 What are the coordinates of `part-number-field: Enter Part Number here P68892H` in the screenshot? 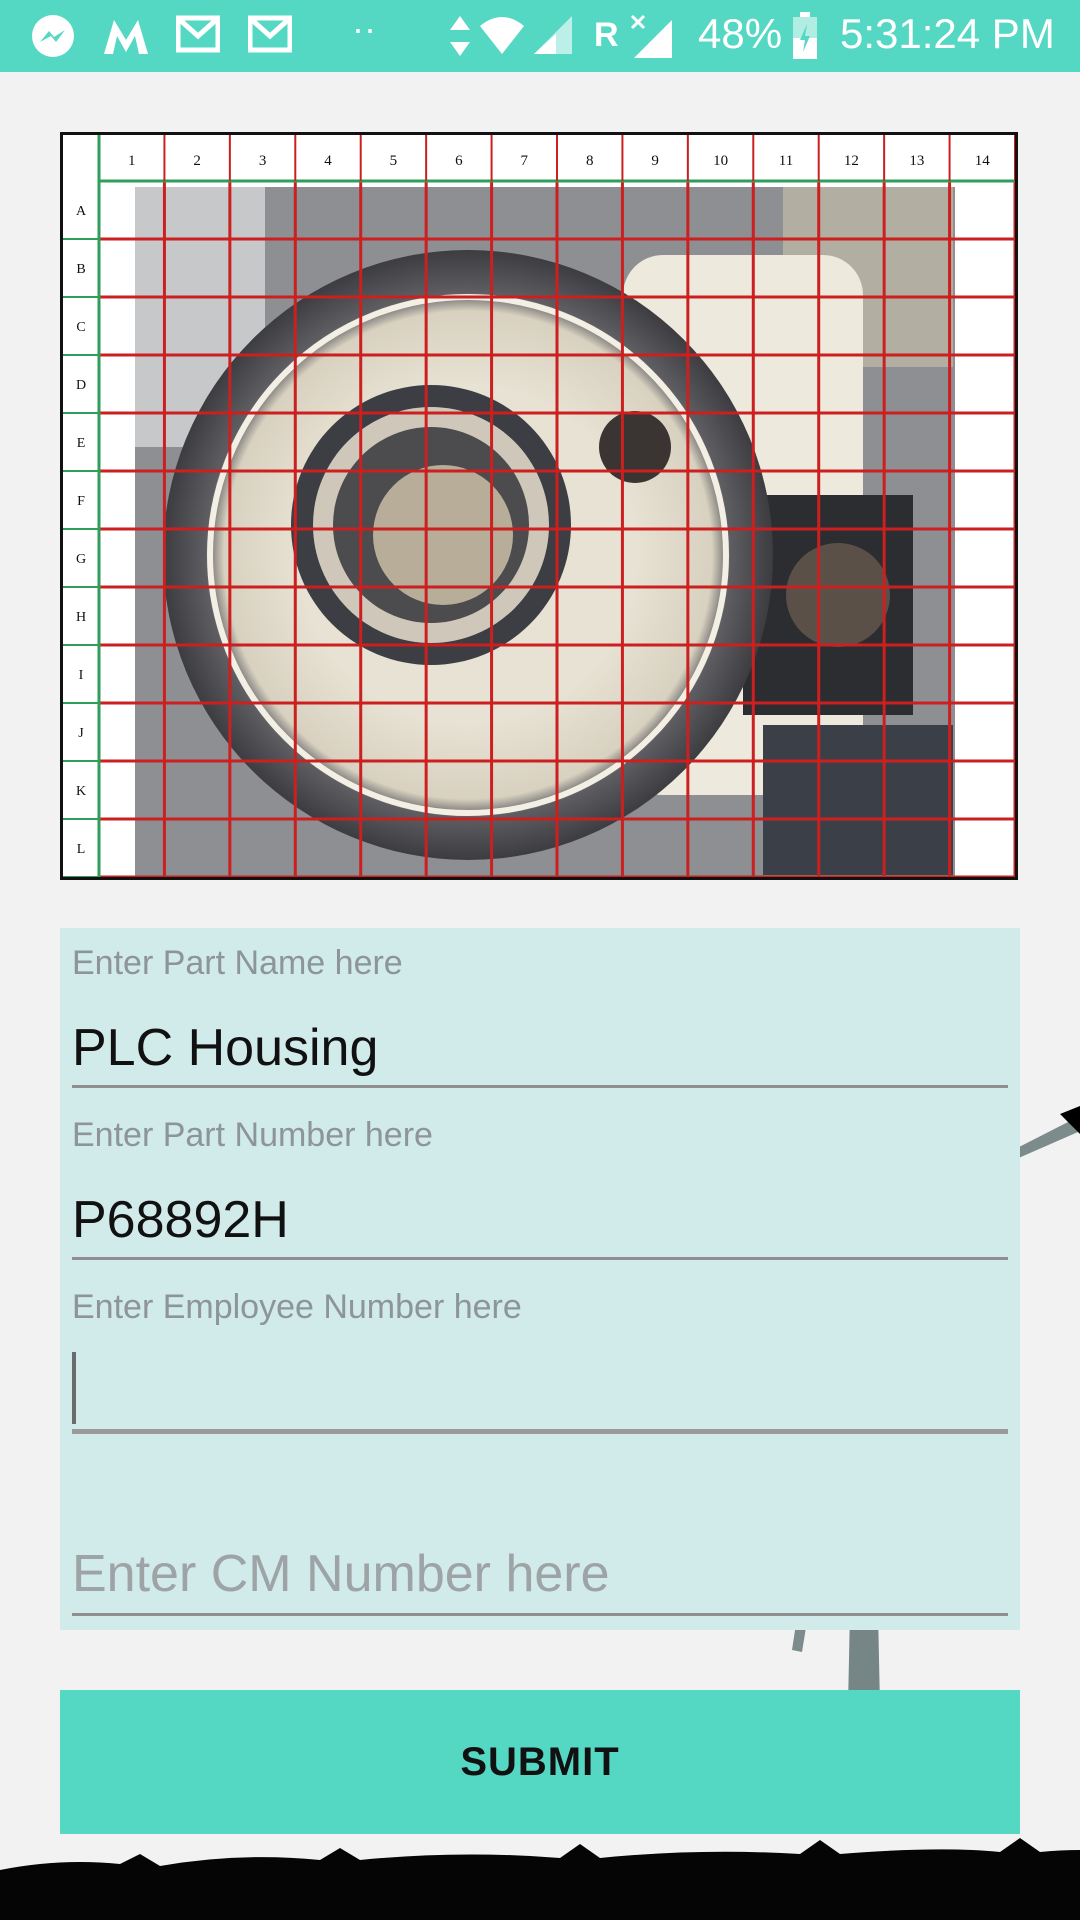 It's located at (540, 1185).